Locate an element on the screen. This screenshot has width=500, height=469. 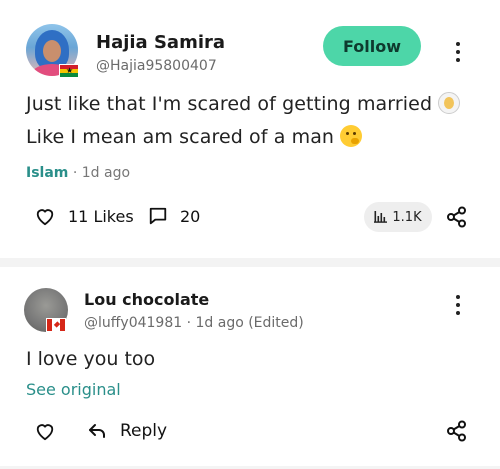
post-text-2: Like I mean am scared of a man is located at coordinates (180, 137).